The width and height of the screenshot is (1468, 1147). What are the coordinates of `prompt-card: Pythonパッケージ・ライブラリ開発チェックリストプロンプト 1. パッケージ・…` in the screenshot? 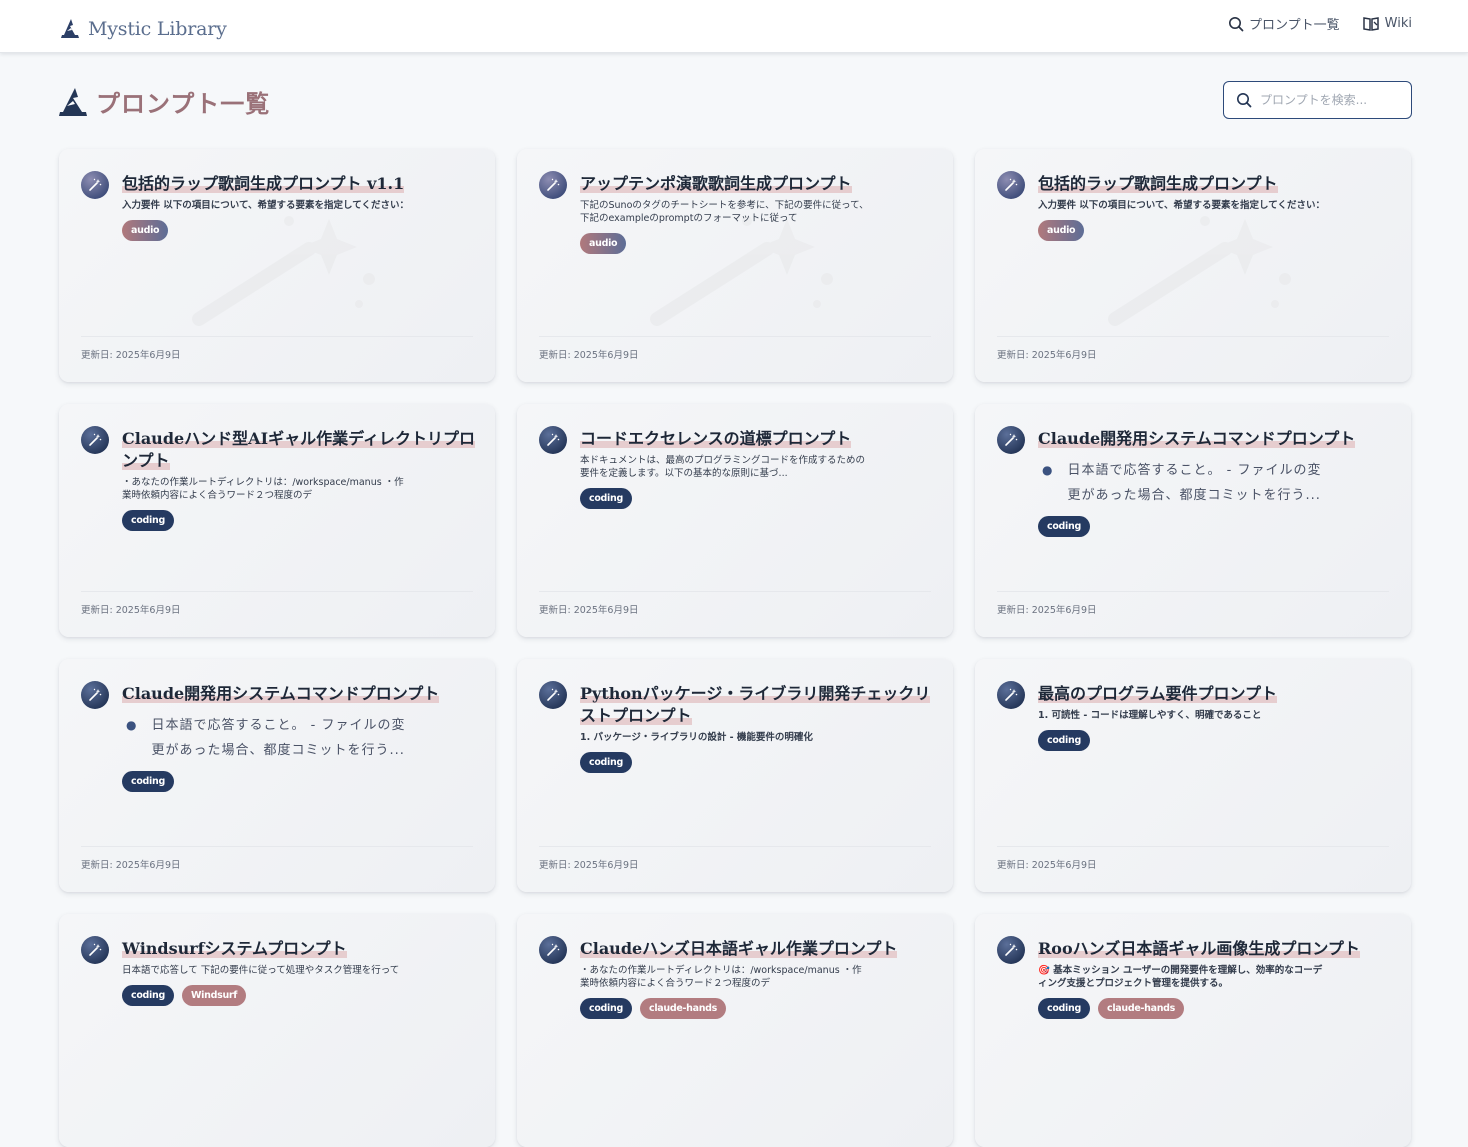 It's located at (735, 775).